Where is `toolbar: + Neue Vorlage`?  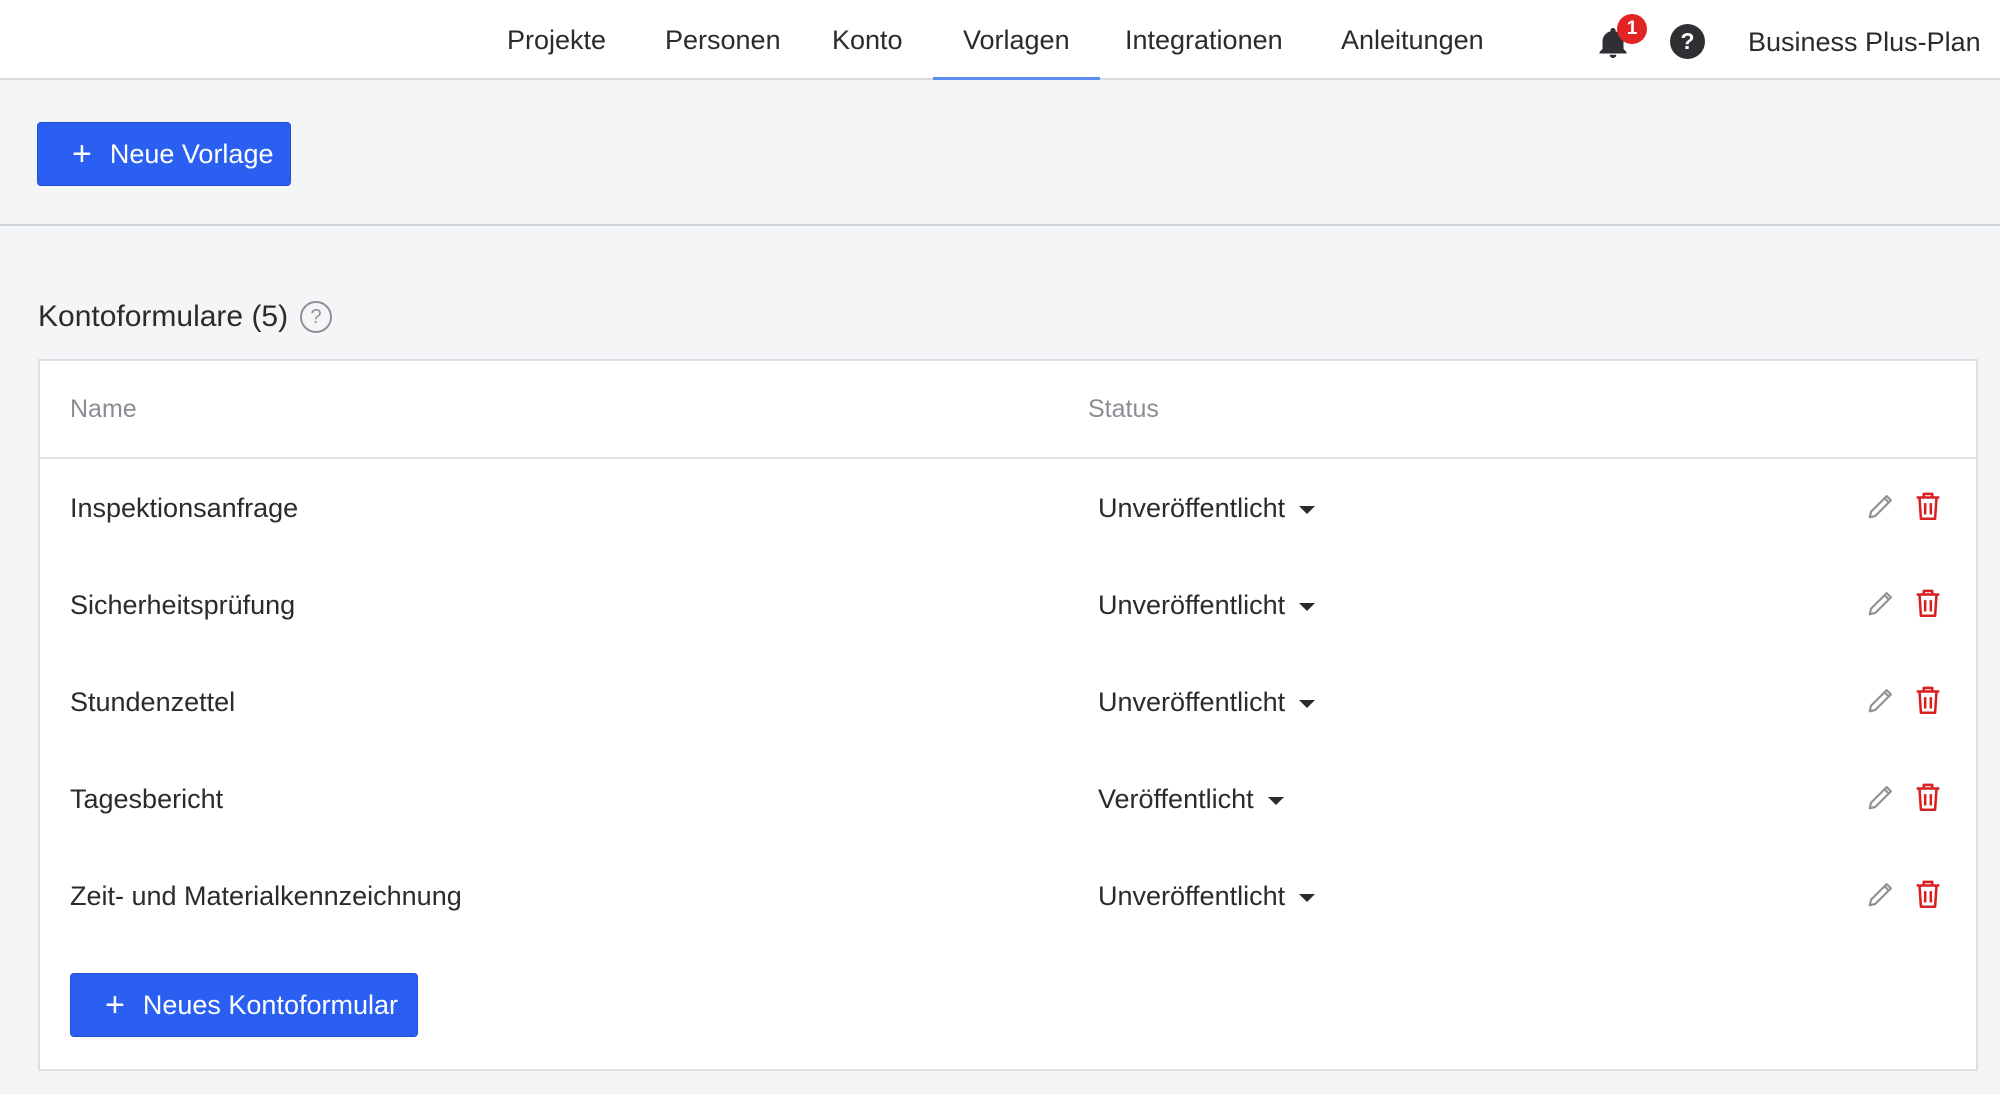
toolbar: + Neue Vorlage is located at coordinates (1000, 153).